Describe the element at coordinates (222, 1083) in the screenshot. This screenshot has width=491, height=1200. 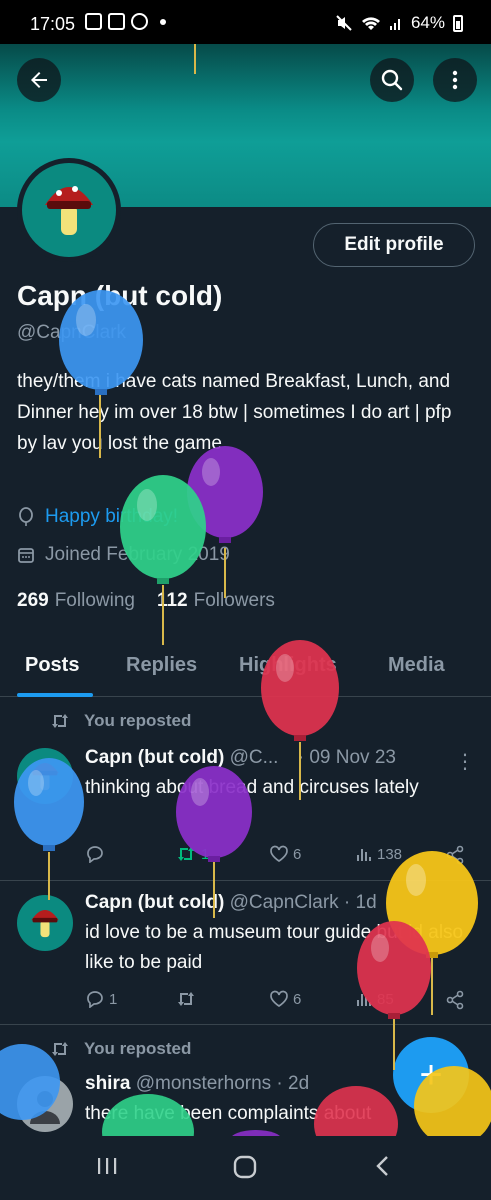
I see `post-author-handle: @monsterhorns · 2d` at that location.